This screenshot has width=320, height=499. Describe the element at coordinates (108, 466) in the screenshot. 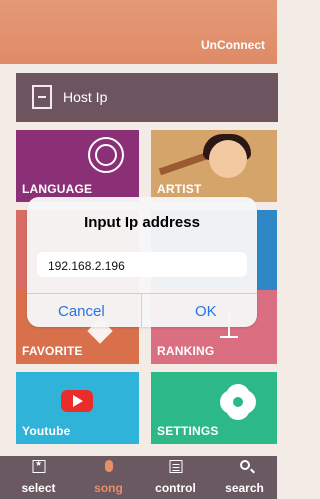

I see `microphone-icon` at that location.